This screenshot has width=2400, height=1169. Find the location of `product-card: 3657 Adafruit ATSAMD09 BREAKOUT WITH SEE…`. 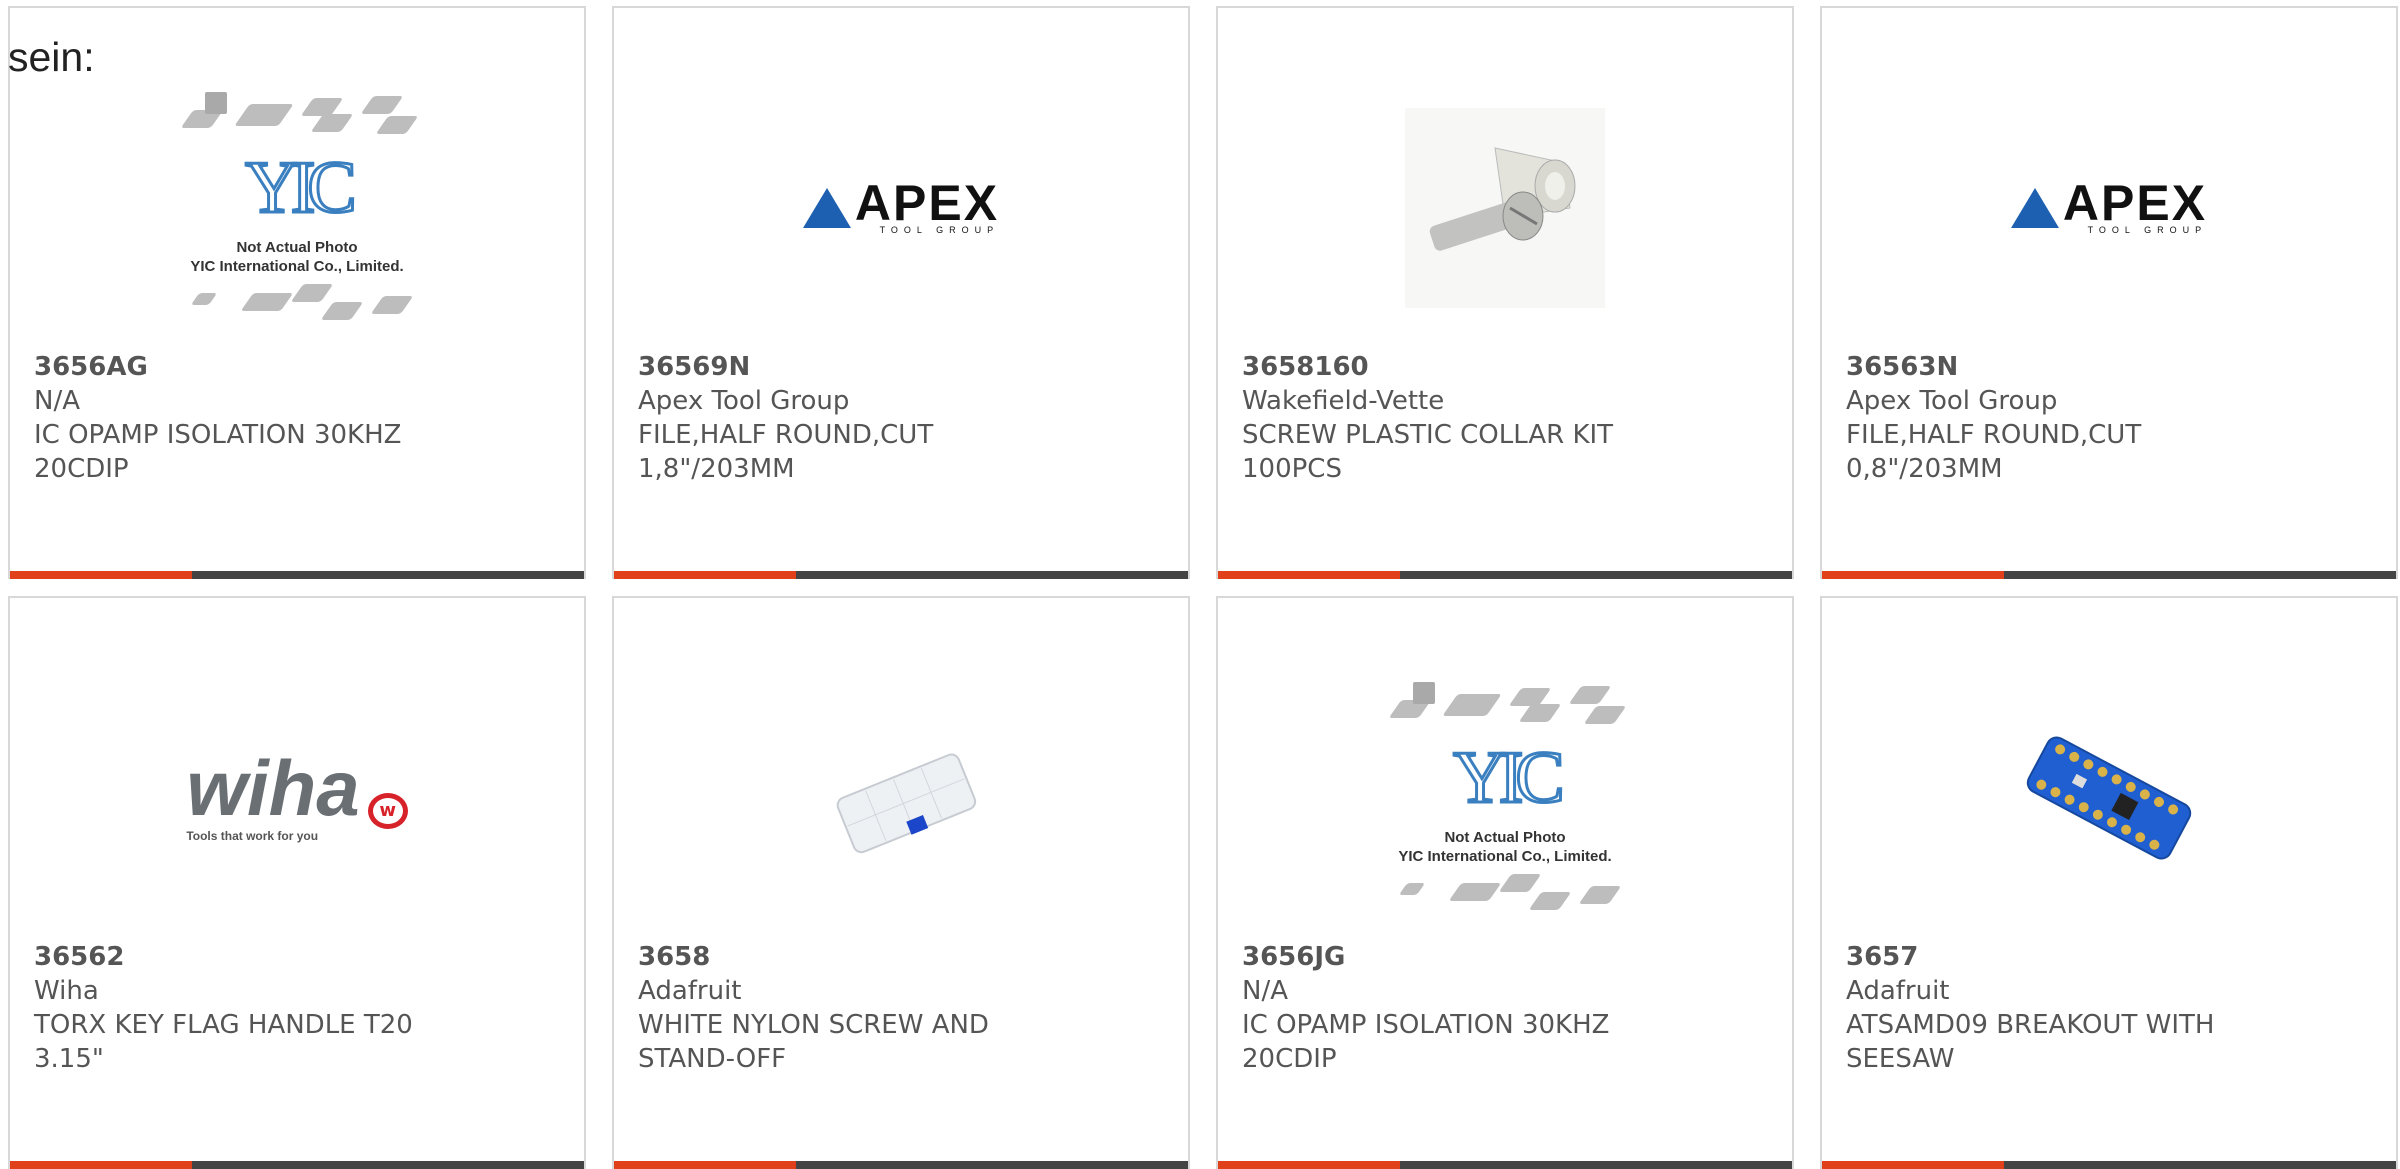

product-card: 3657 Adafruit ATSAMD09 BREAKOUT WITH SEE… is located at coordinates (2109, 882).